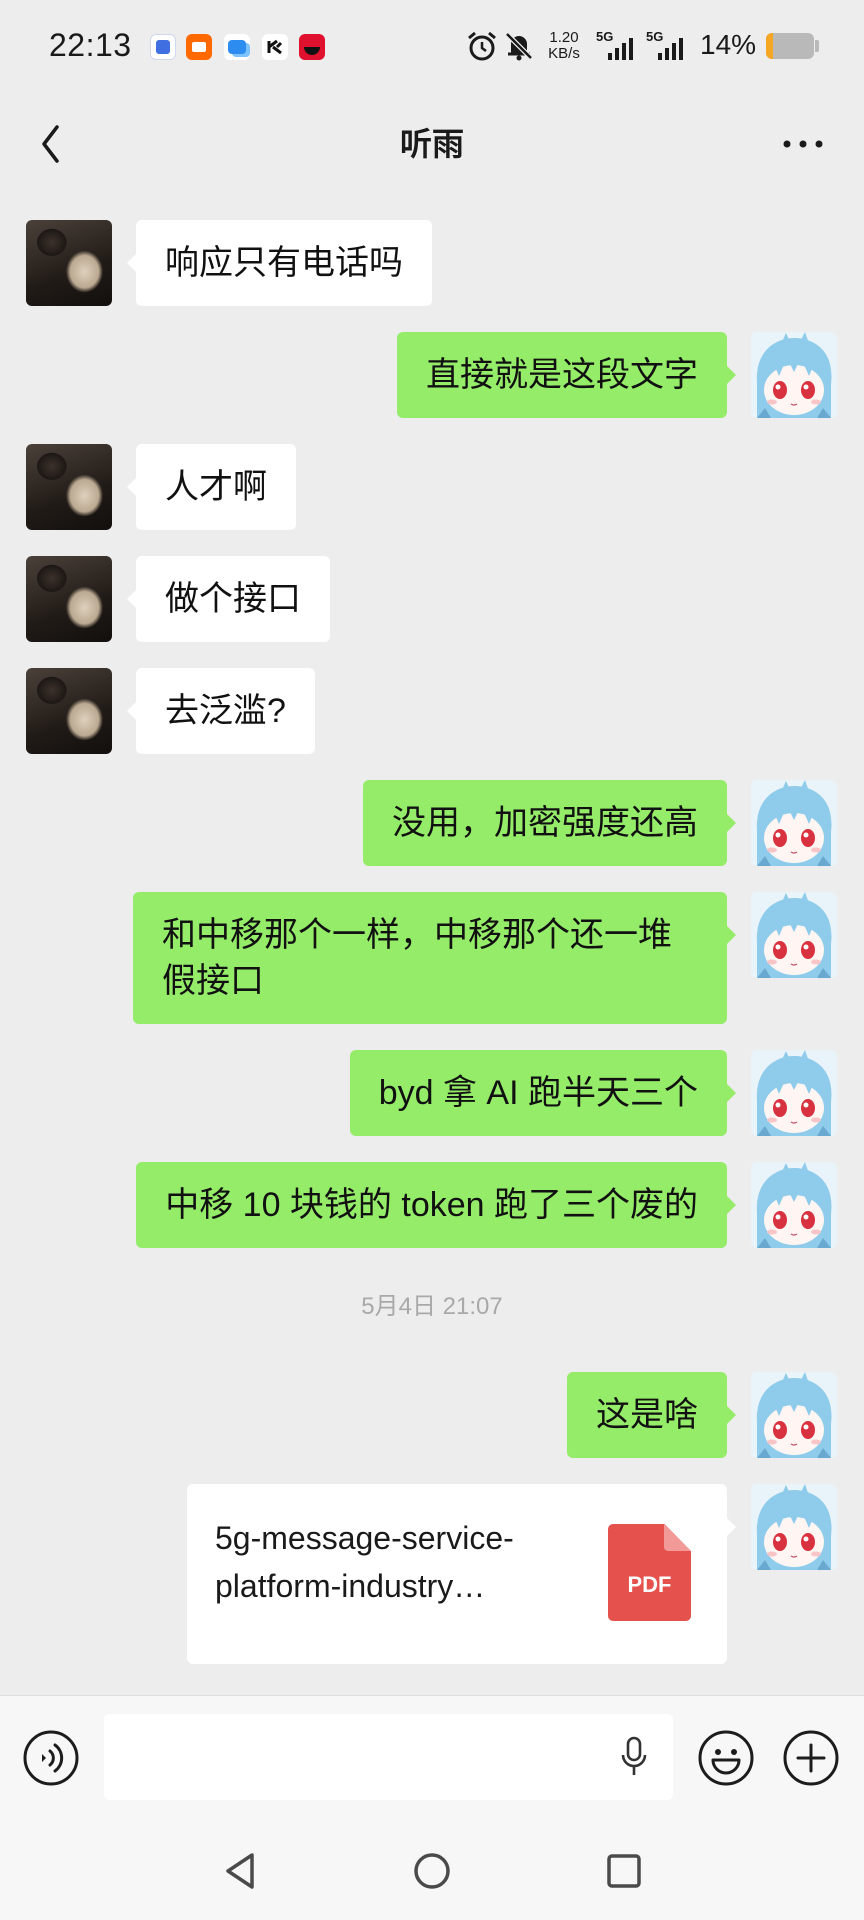 This screenshot has height=1920, width=864. Describe the element at coordinates (275, 47) in the screenshot. I see `app-icon` at that location.